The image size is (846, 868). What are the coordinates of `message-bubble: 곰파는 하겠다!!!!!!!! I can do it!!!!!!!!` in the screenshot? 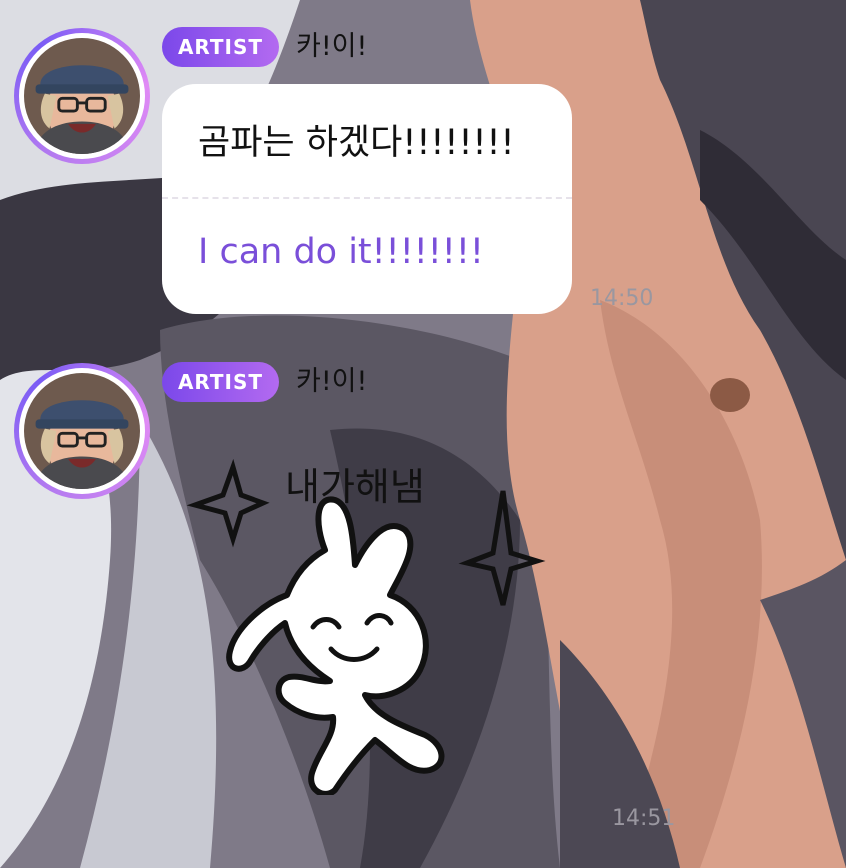 It's located at (367, 199).